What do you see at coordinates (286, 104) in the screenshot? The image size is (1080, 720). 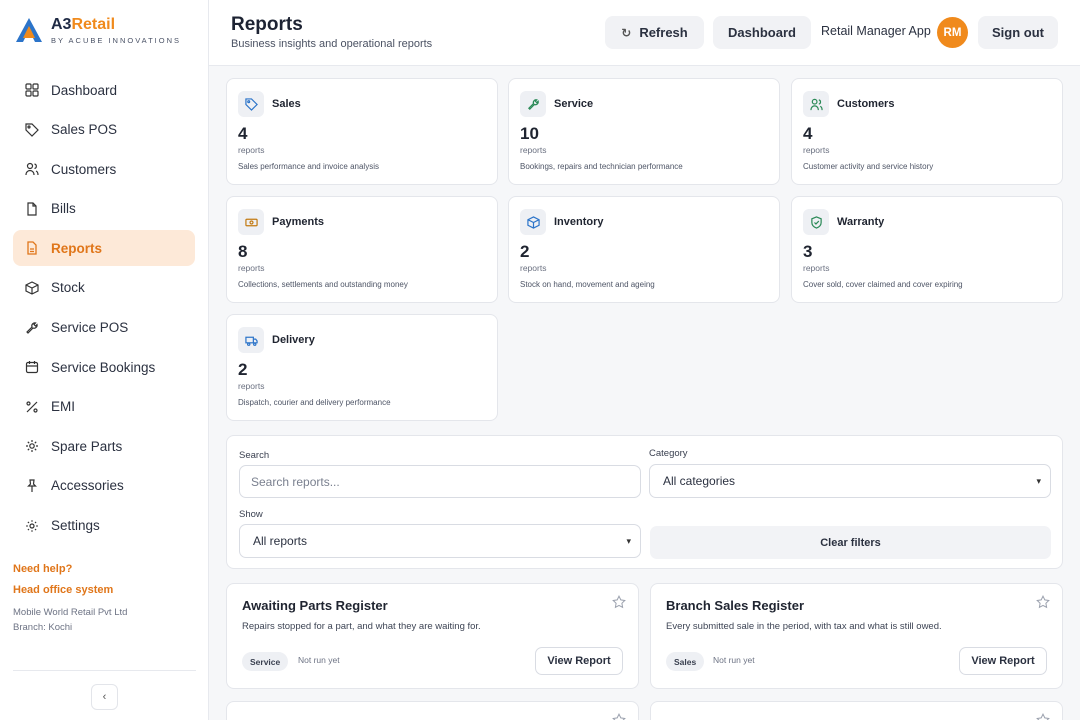 I see `category-title: Sales` at bounding box center [286, 104].